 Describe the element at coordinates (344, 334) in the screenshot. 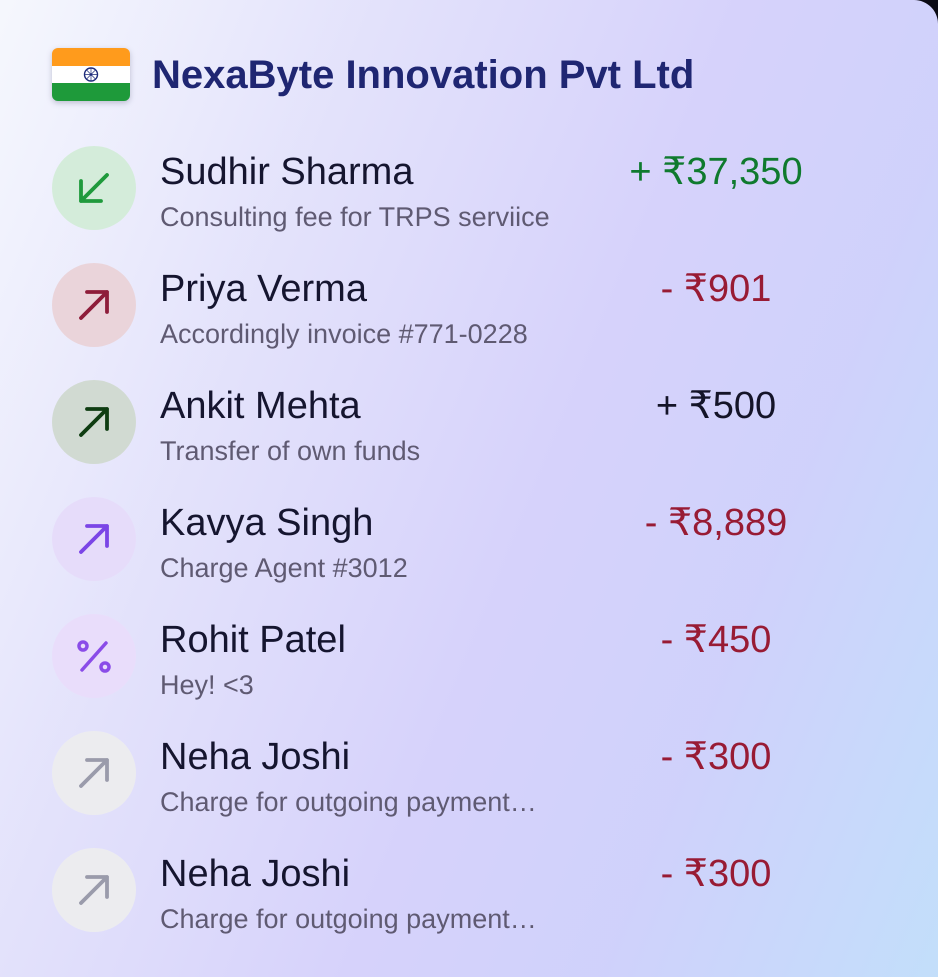

I see `transaction-description: Accordingly invoice #771-0228` at that location.